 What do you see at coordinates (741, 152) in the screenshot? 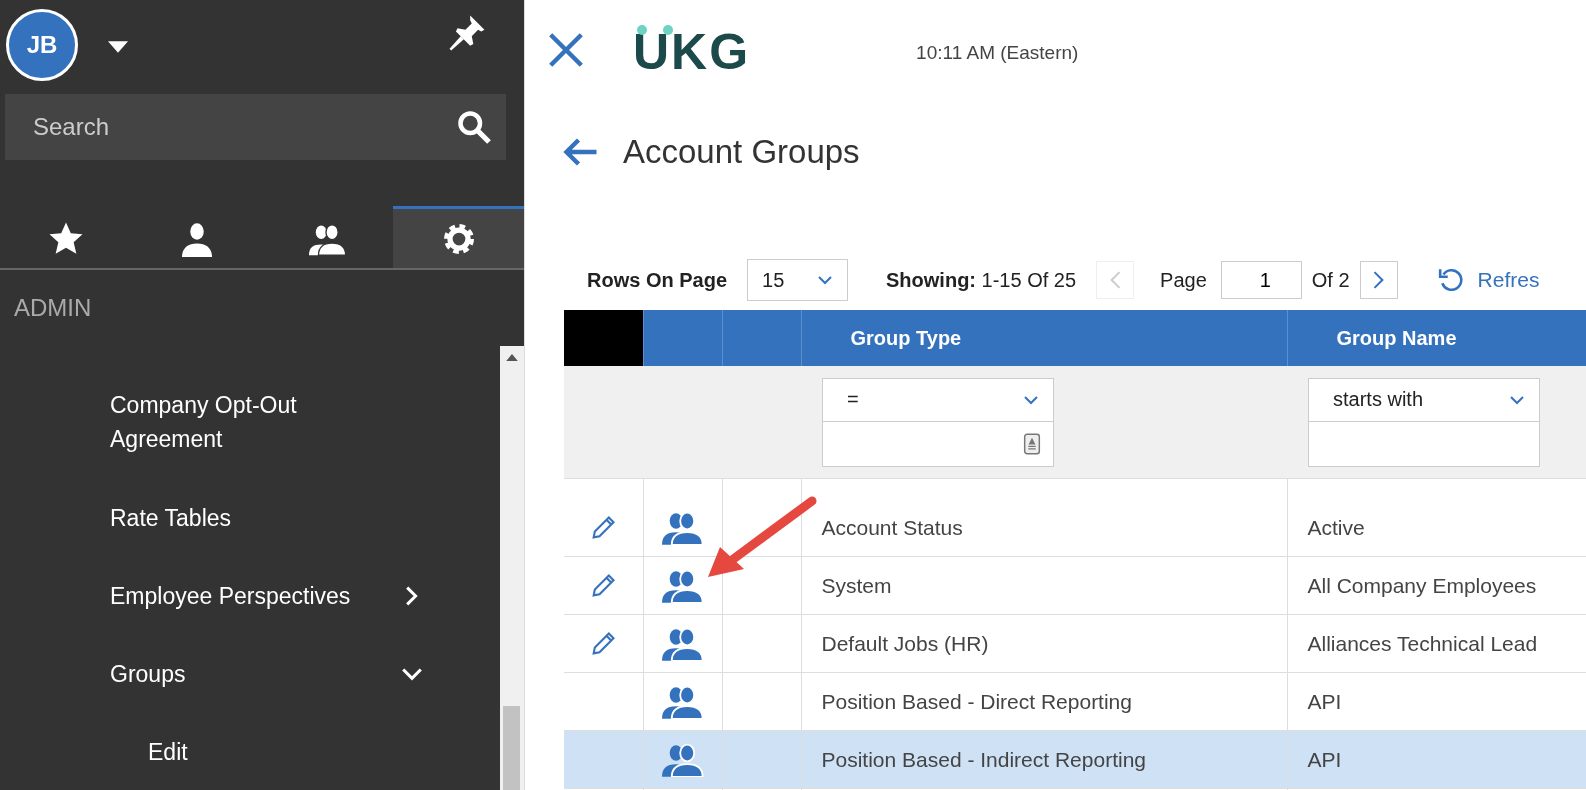
I see `page-title: Account Groups` at bounding box center [741, 152].